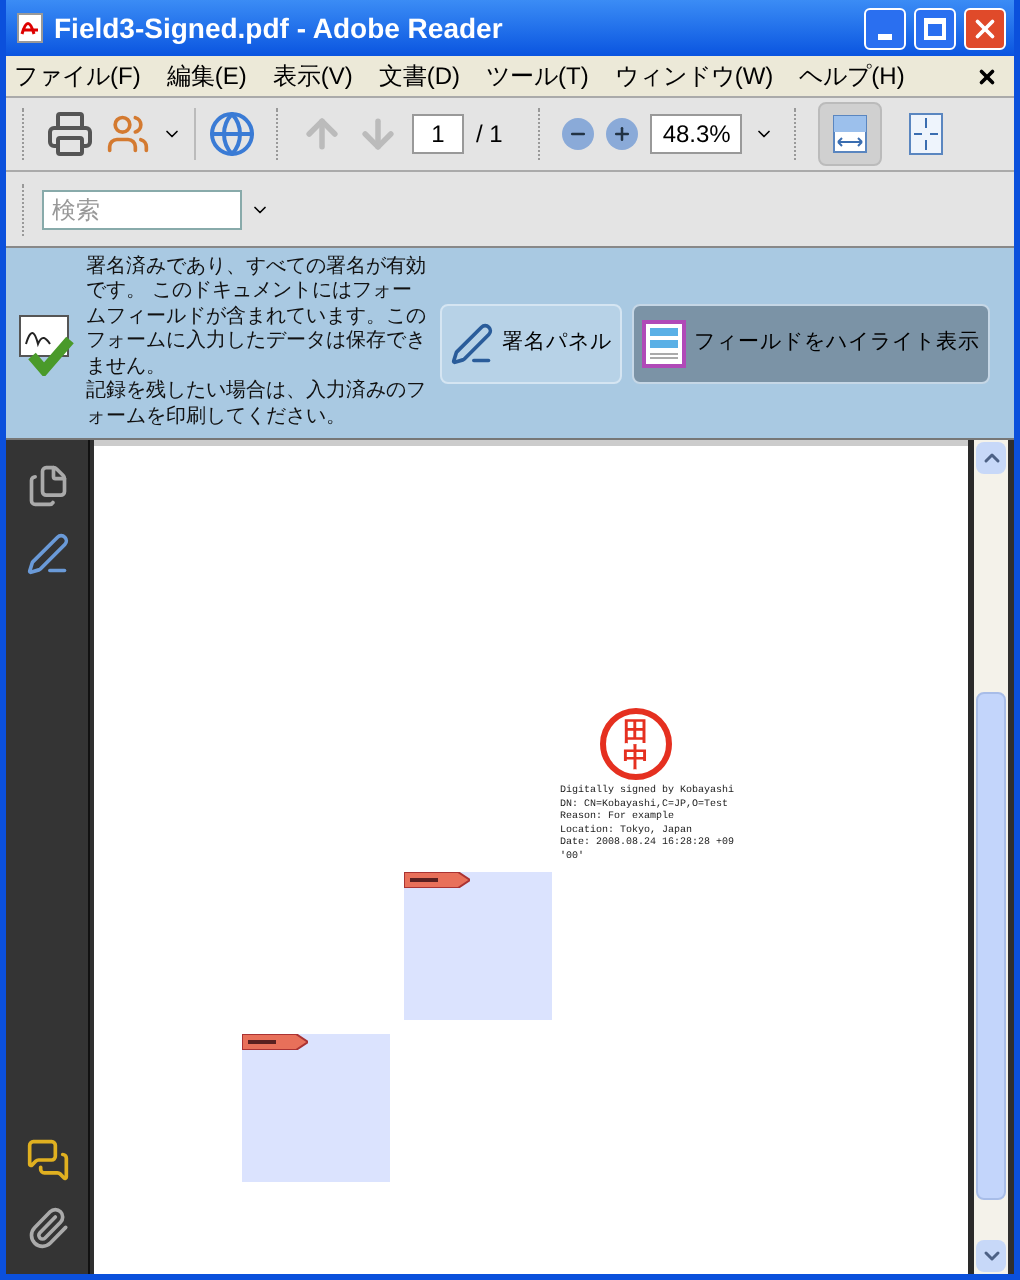  Describe the element at coordinates (257, 405) in the screenshot. I see `message-text: 記録を残したい場合は、入力済みのフォームを印刷してください。` at that location.